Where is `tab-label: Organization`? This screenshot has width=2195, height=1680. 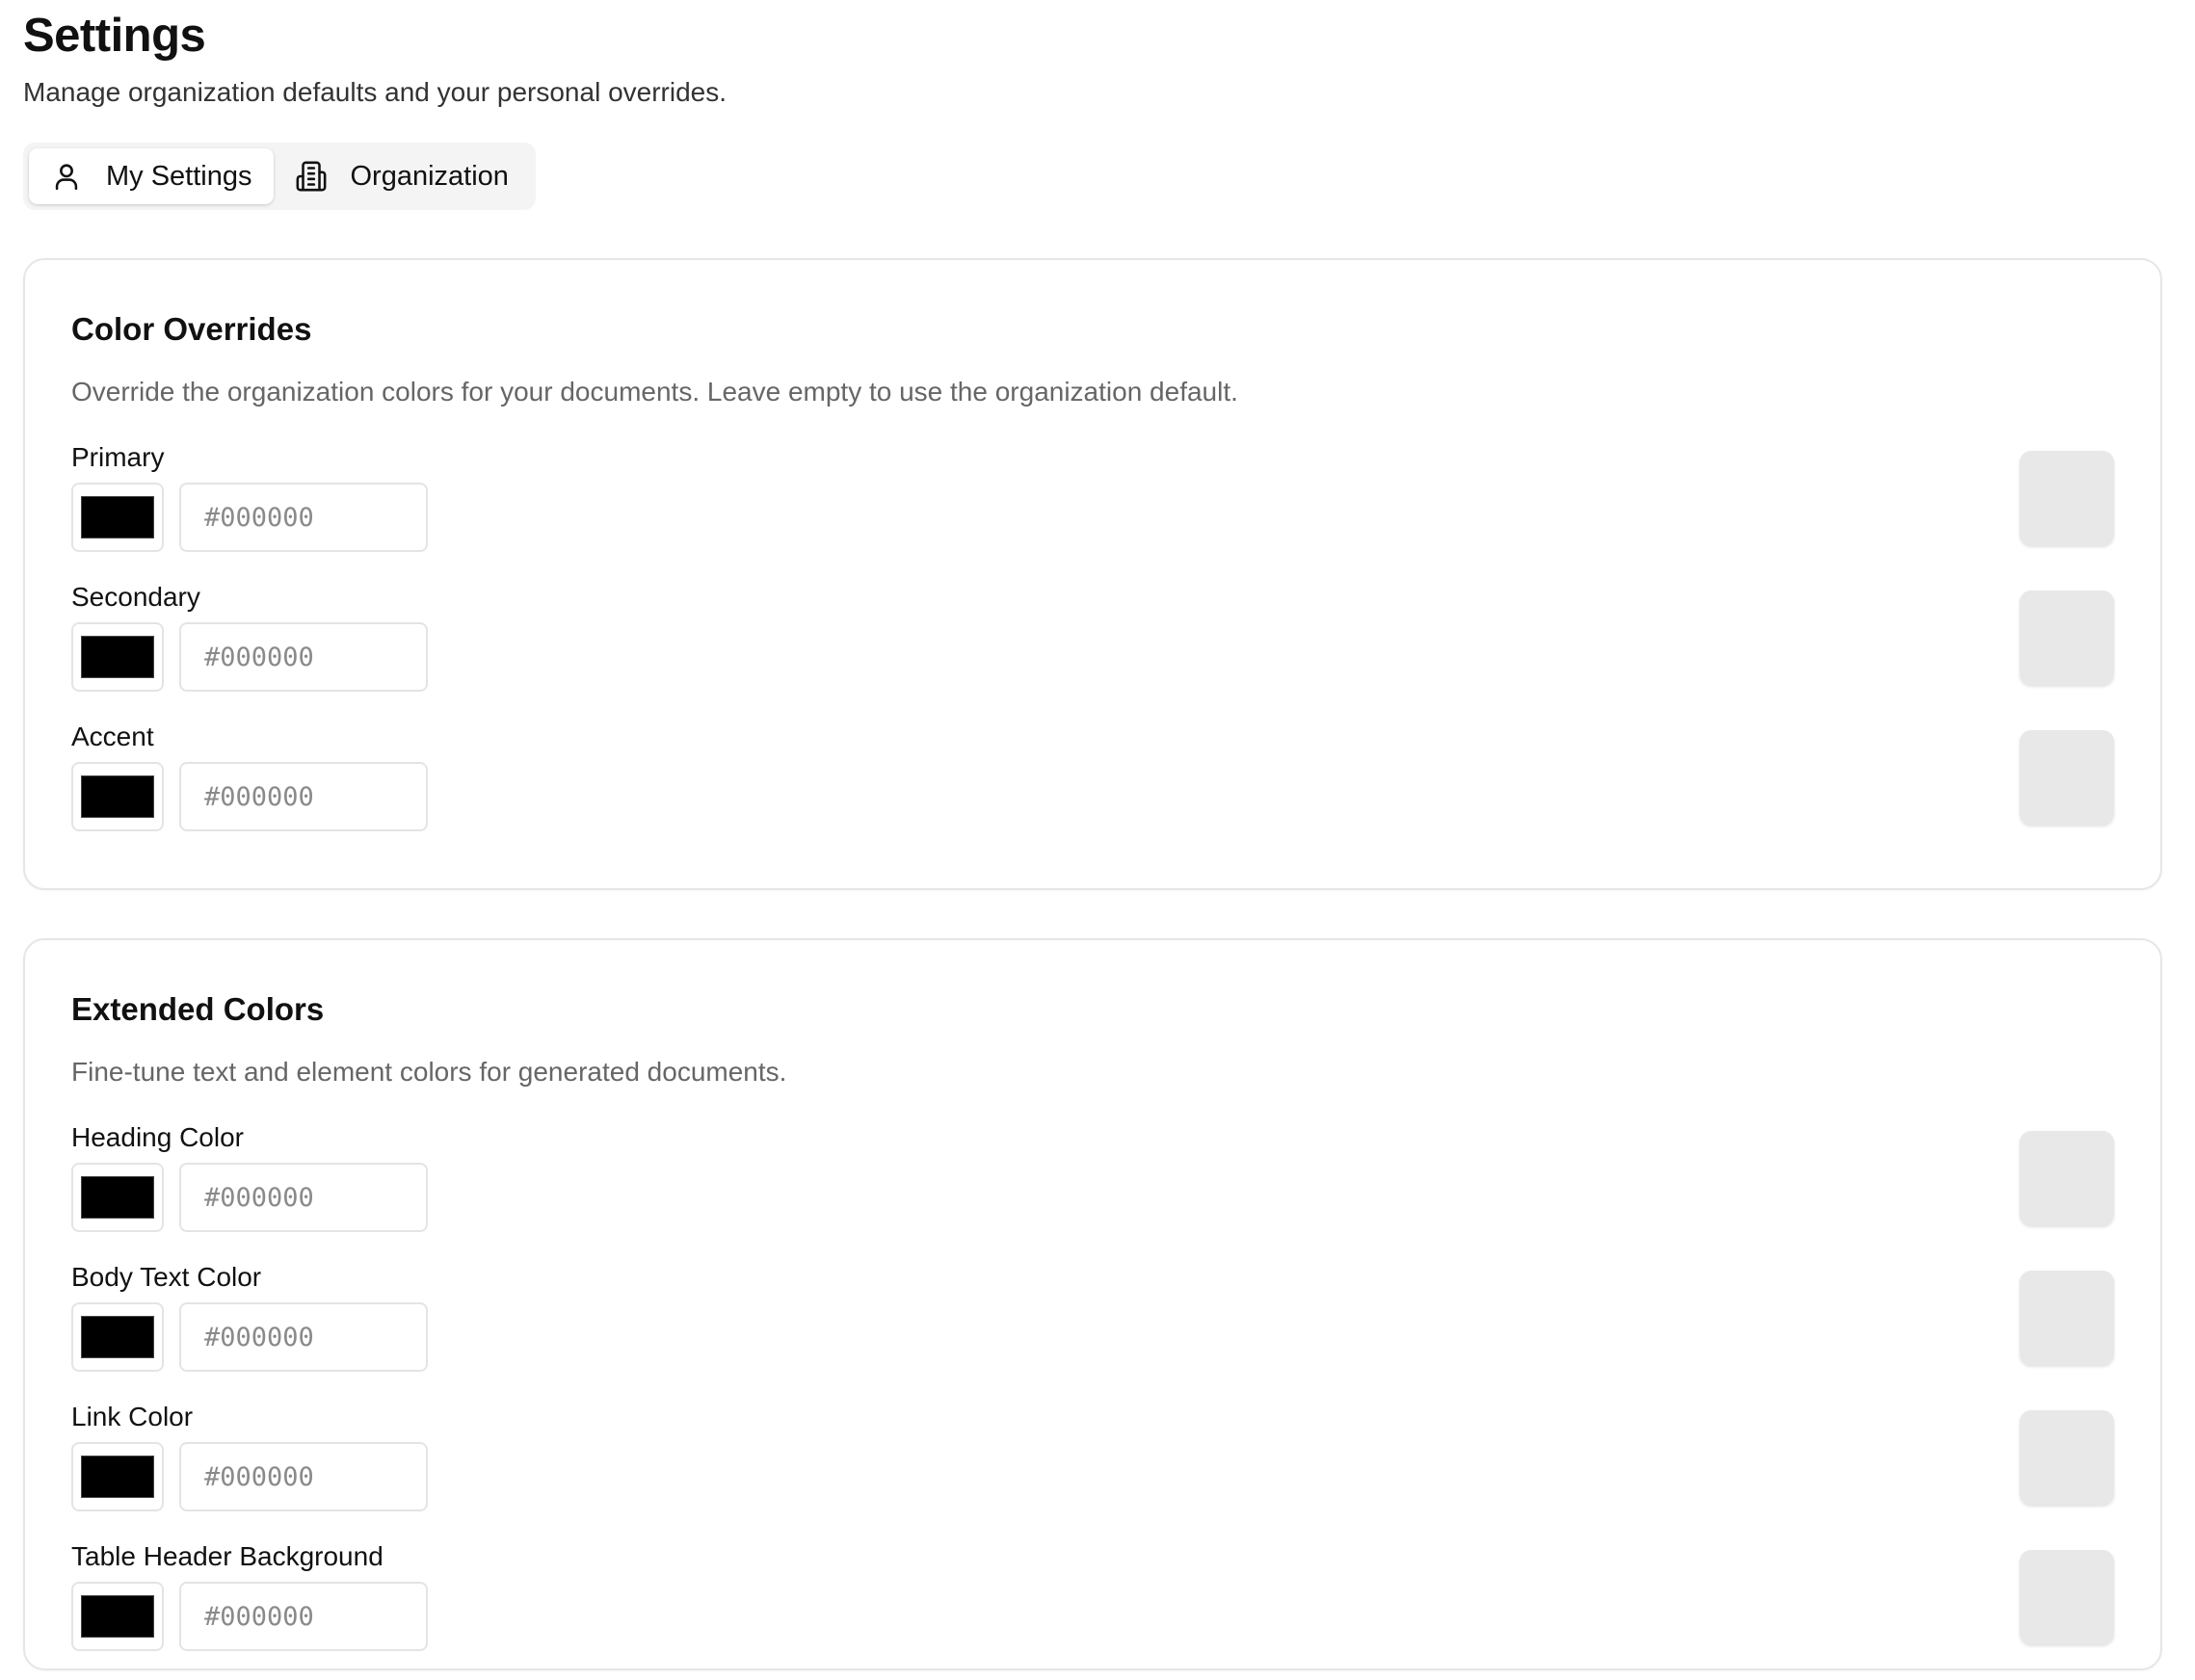
tab-label: Organization is located at coordinates (429, 176).